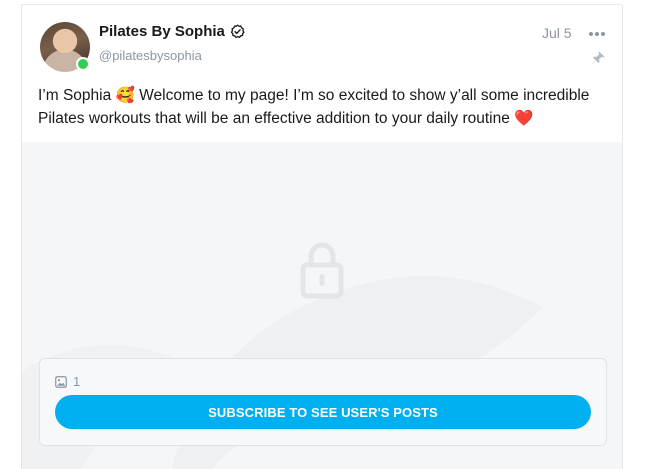 The width and height of the screenshot is (667, 469). I want to click on smiling-hearts-emoji: 🥰, so click(125, 95).